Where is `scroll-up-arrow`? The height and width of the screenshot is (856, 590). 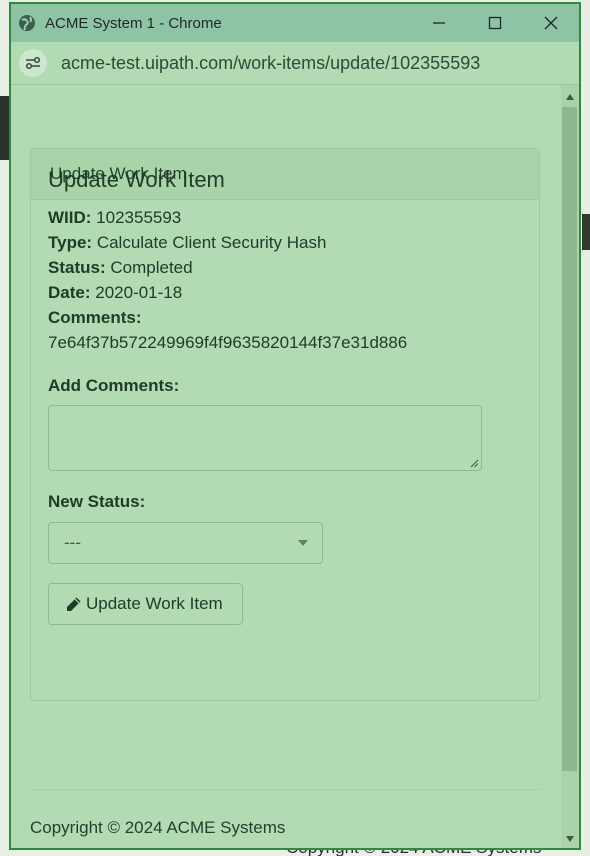
scroll-up-arrow is located at coordinates (570, 97).